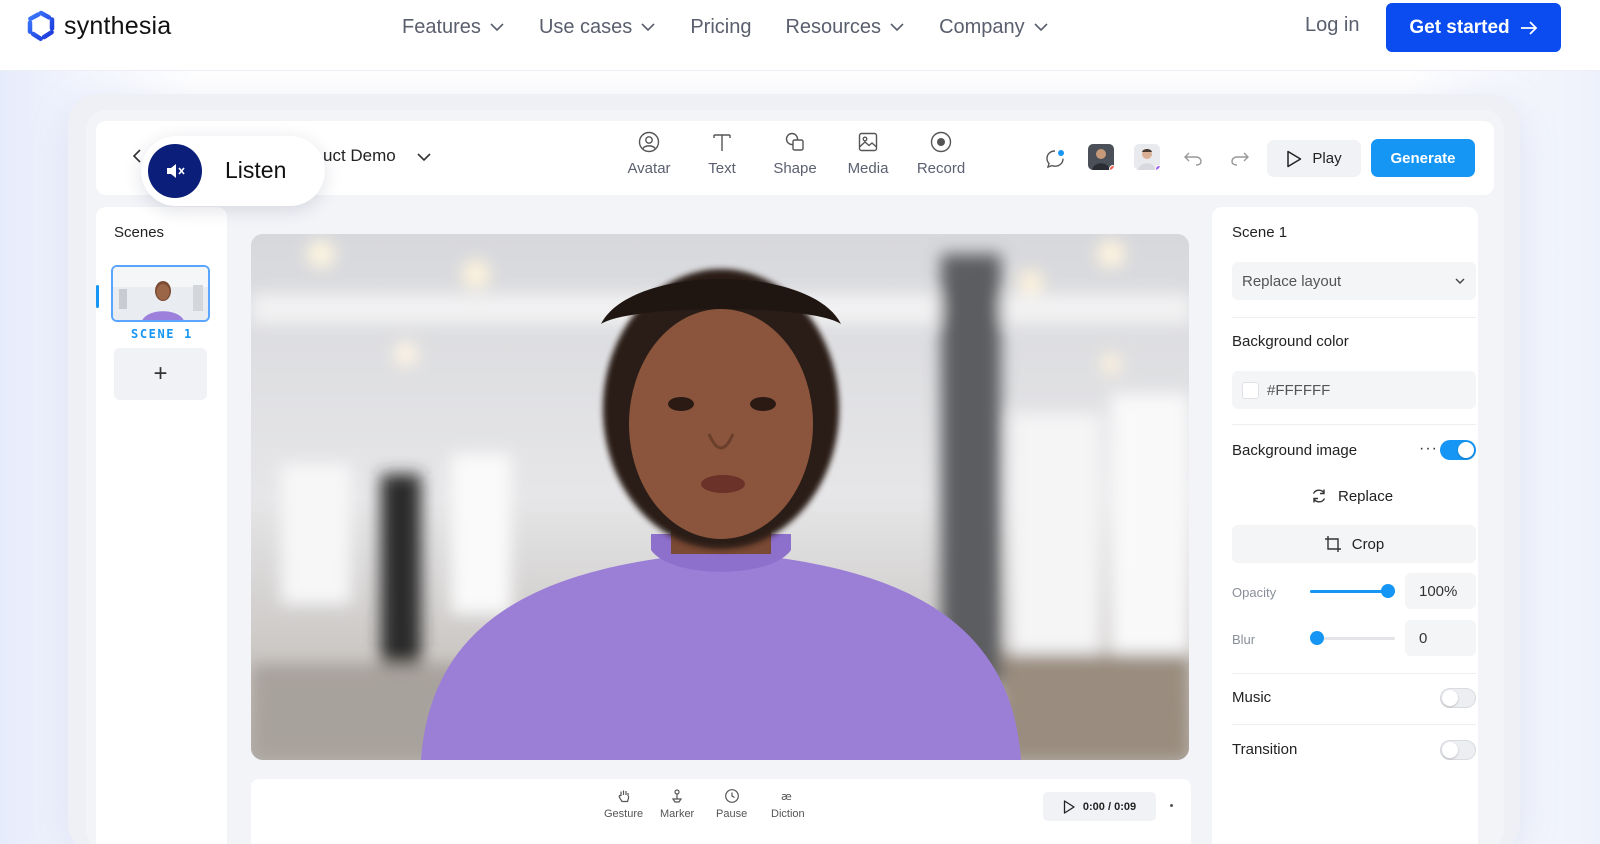 This screenshot has height=844, width=1600. What do you see at coordinates (1069, 806) in the screenshot?
I see `play-icon` at bounding box center [1069, 806].